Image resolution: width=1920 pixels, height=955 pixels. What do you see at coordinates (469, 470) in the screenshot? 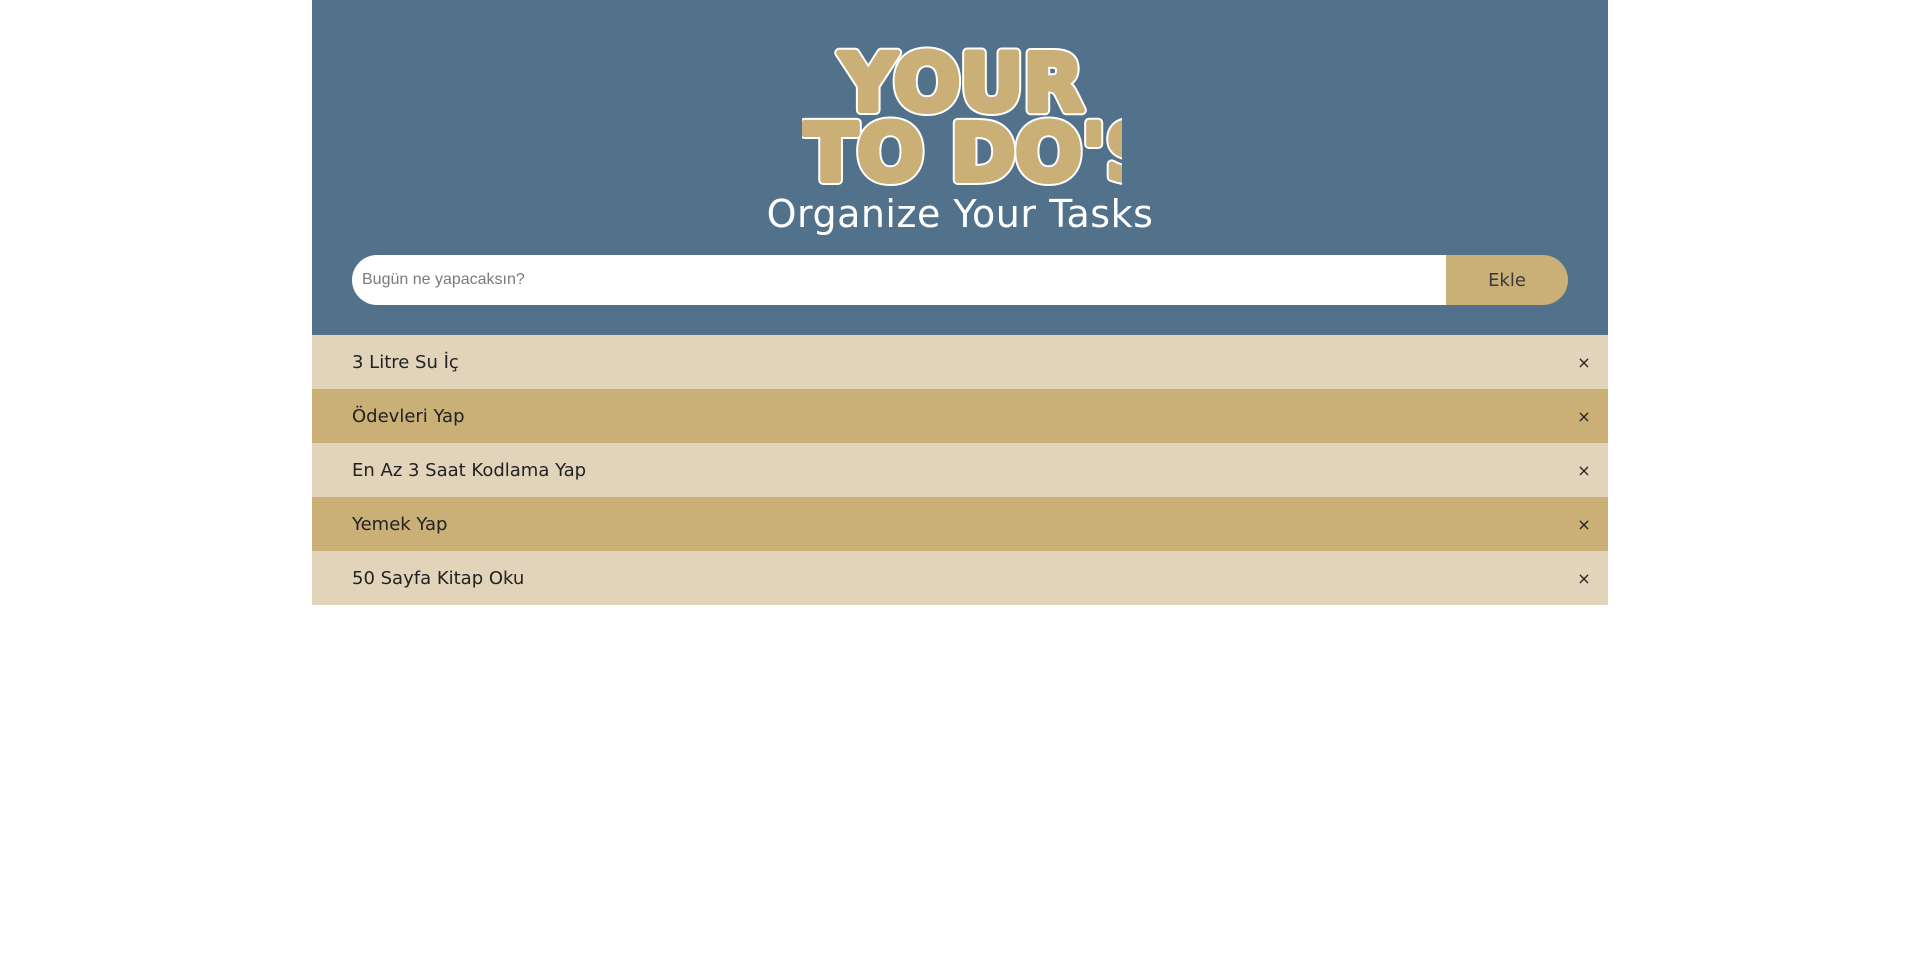
I see `todo-item-text: En Az 3 Saat Kodlama Yap` at bounding box center [469, 470].